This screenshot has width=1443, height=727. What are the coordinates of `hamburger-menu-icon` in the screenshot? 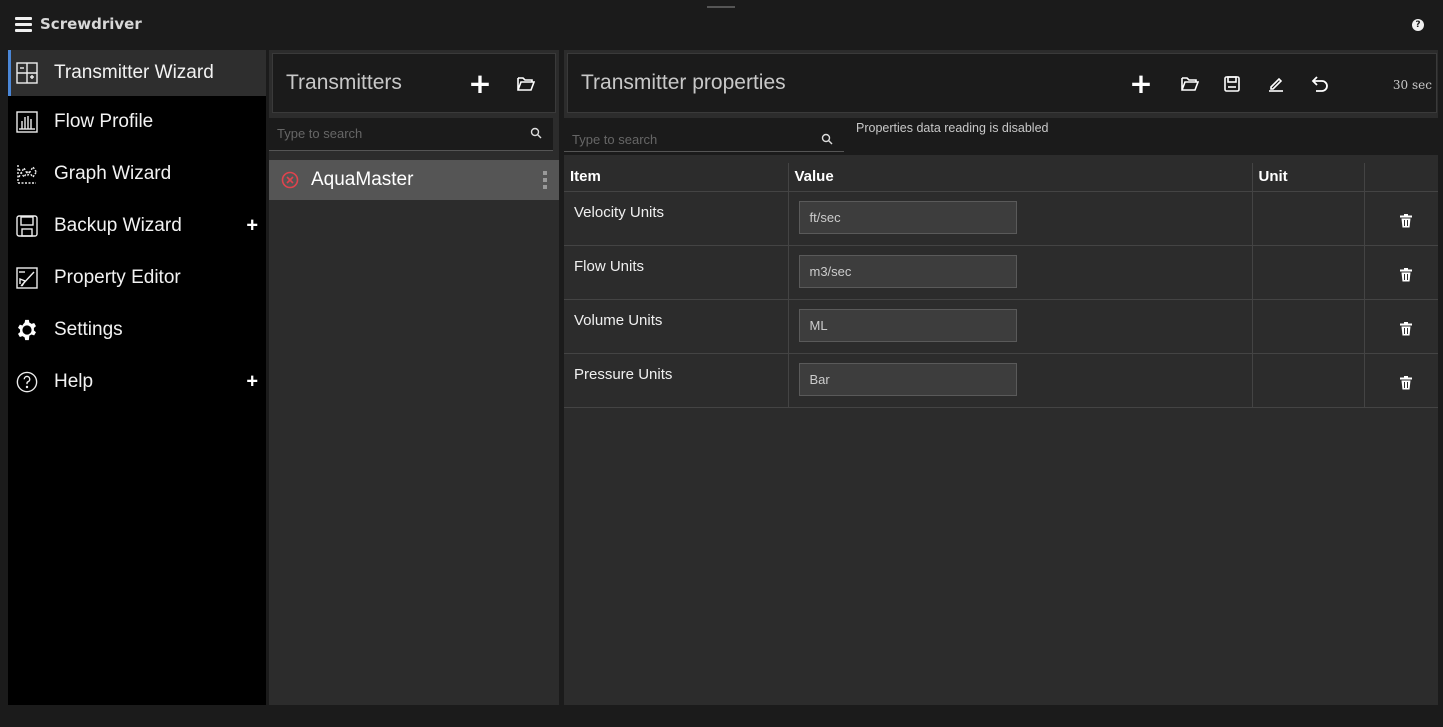 It's located at (23, 24).